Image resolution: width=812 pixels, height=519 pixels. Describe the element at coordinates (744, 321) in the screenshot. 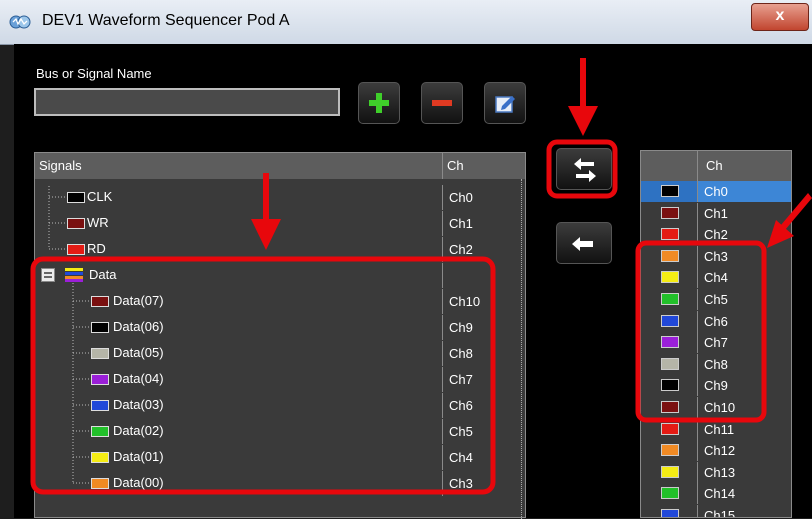

I see `channel-label: Ch6` at that location.